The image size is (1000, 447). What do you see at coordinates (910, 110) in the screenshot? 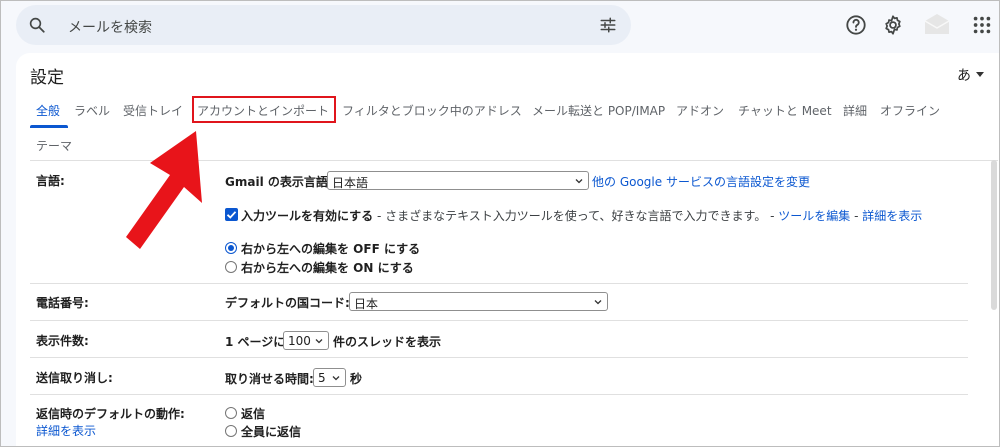
I see `tab-offline: オフライン` at bounding box center [910, 110].